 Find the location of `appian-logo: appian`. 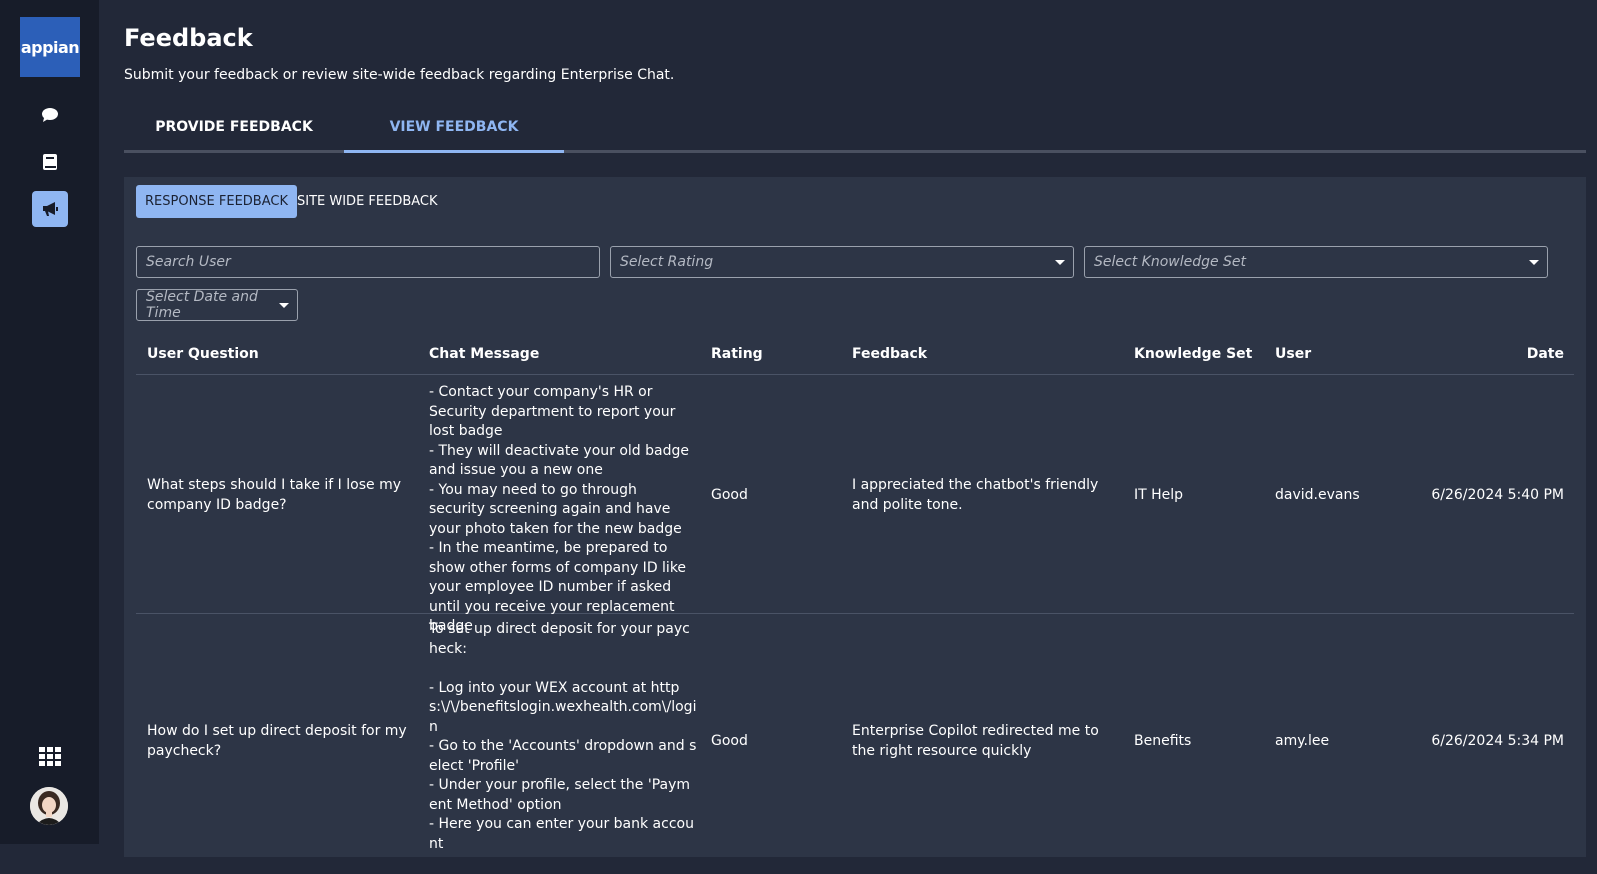

appian-logo: appian is located at coordinates (50, 47).